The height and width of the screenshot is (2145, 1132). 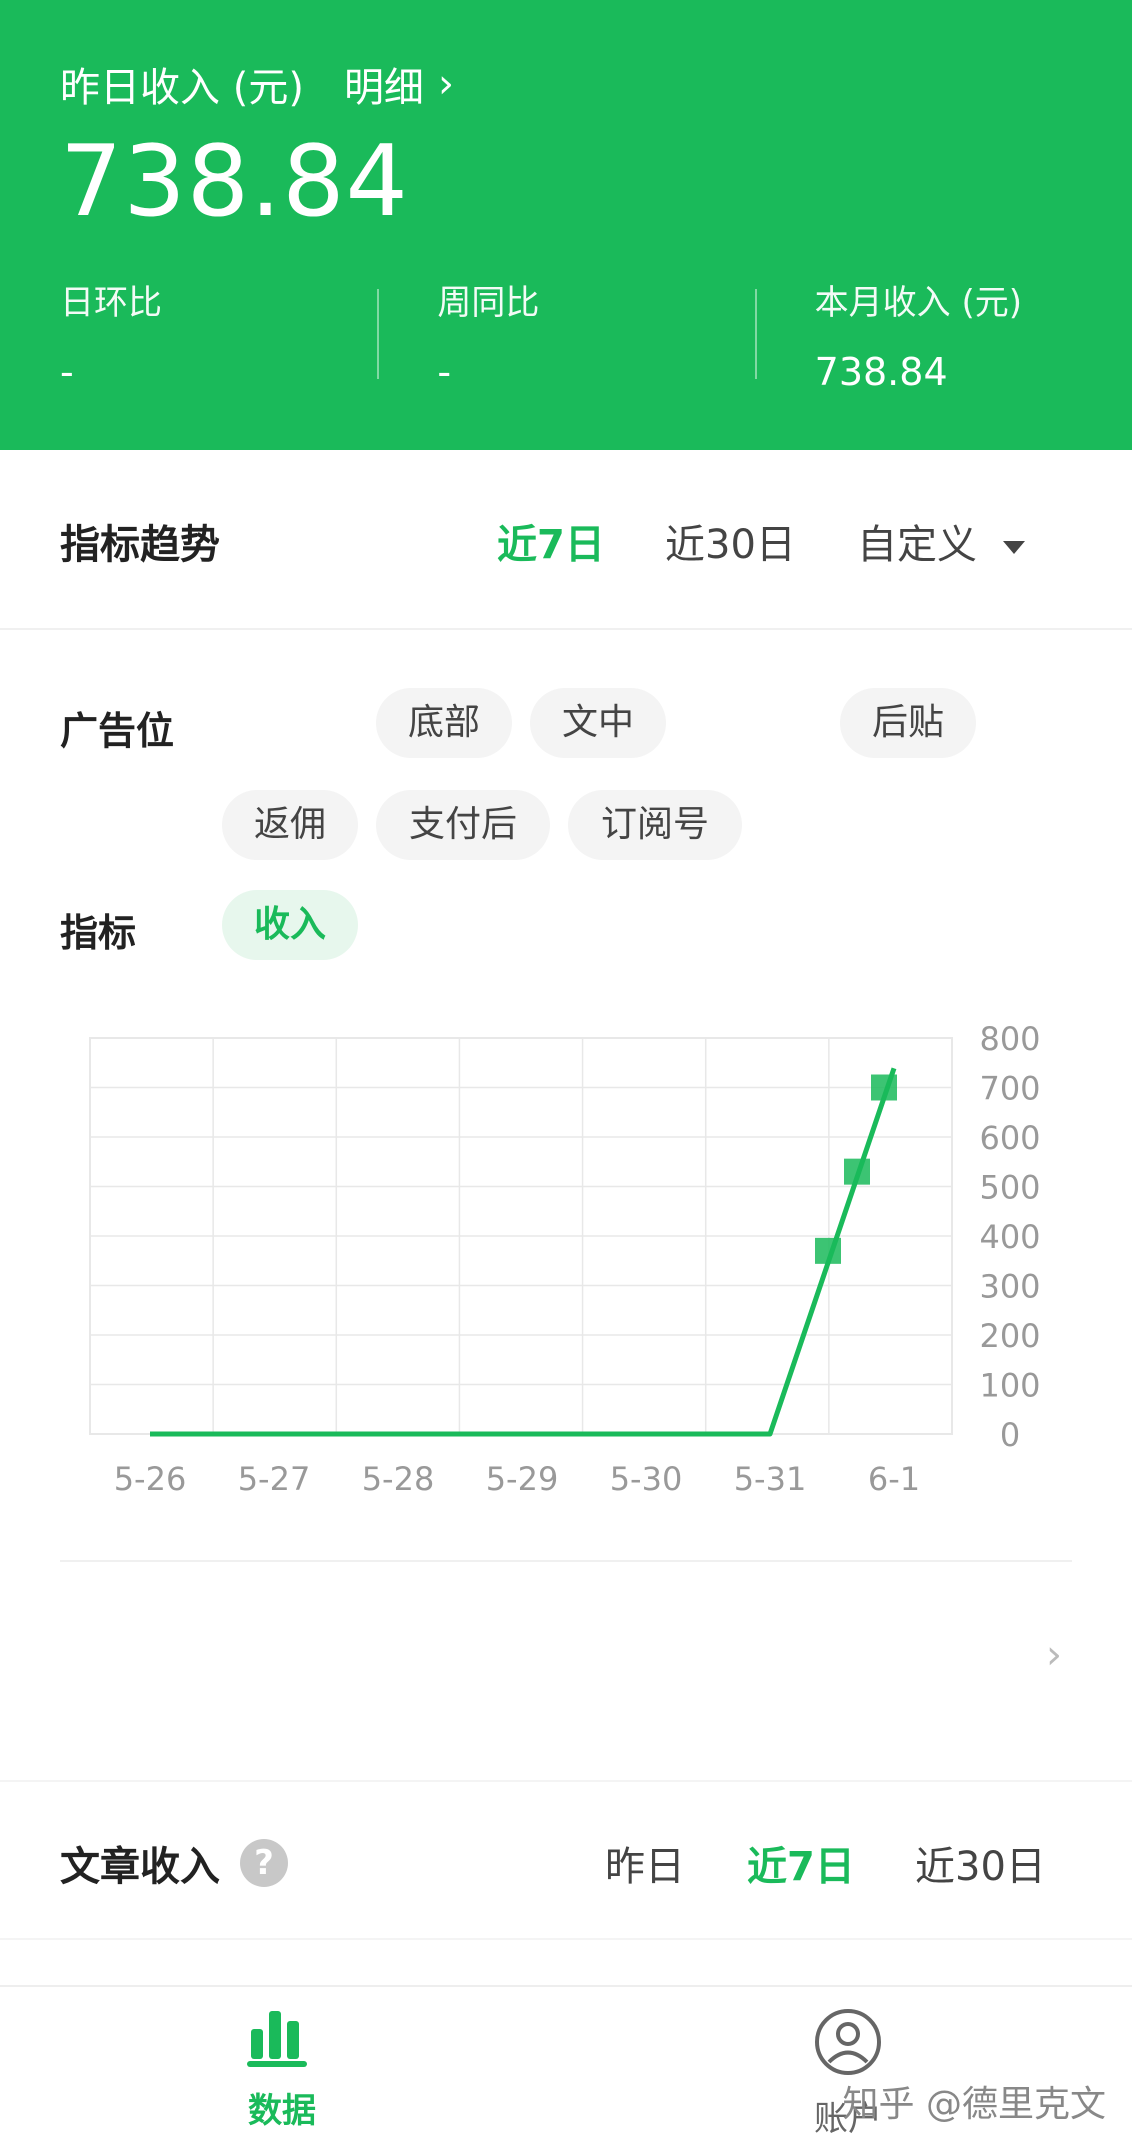 What do you see at coordinates (522, 1479) in the screenshot?
I see `x-tick-label: 5-29` at bounding box center [522, 1479].